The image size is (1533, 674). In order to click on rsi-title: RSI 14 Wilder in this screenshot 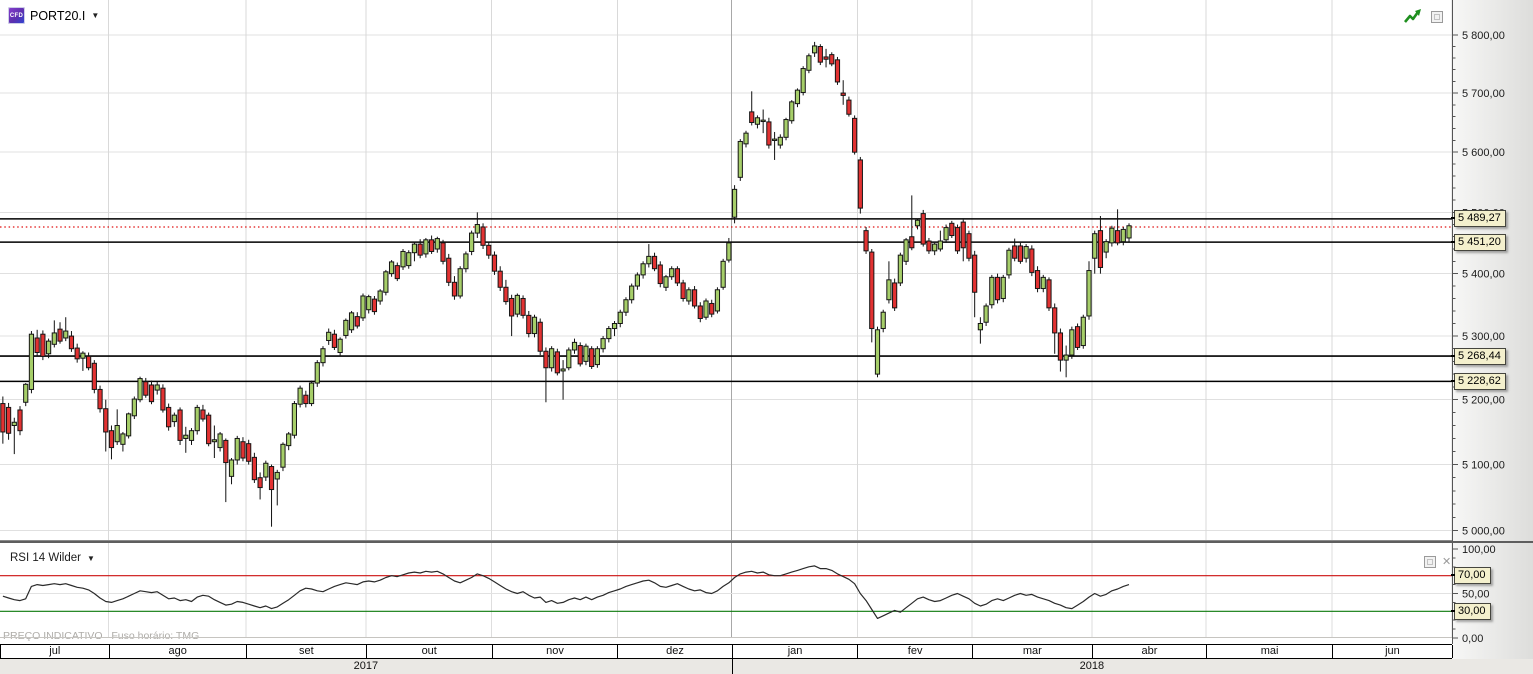, I will do `click(45, 558)`.